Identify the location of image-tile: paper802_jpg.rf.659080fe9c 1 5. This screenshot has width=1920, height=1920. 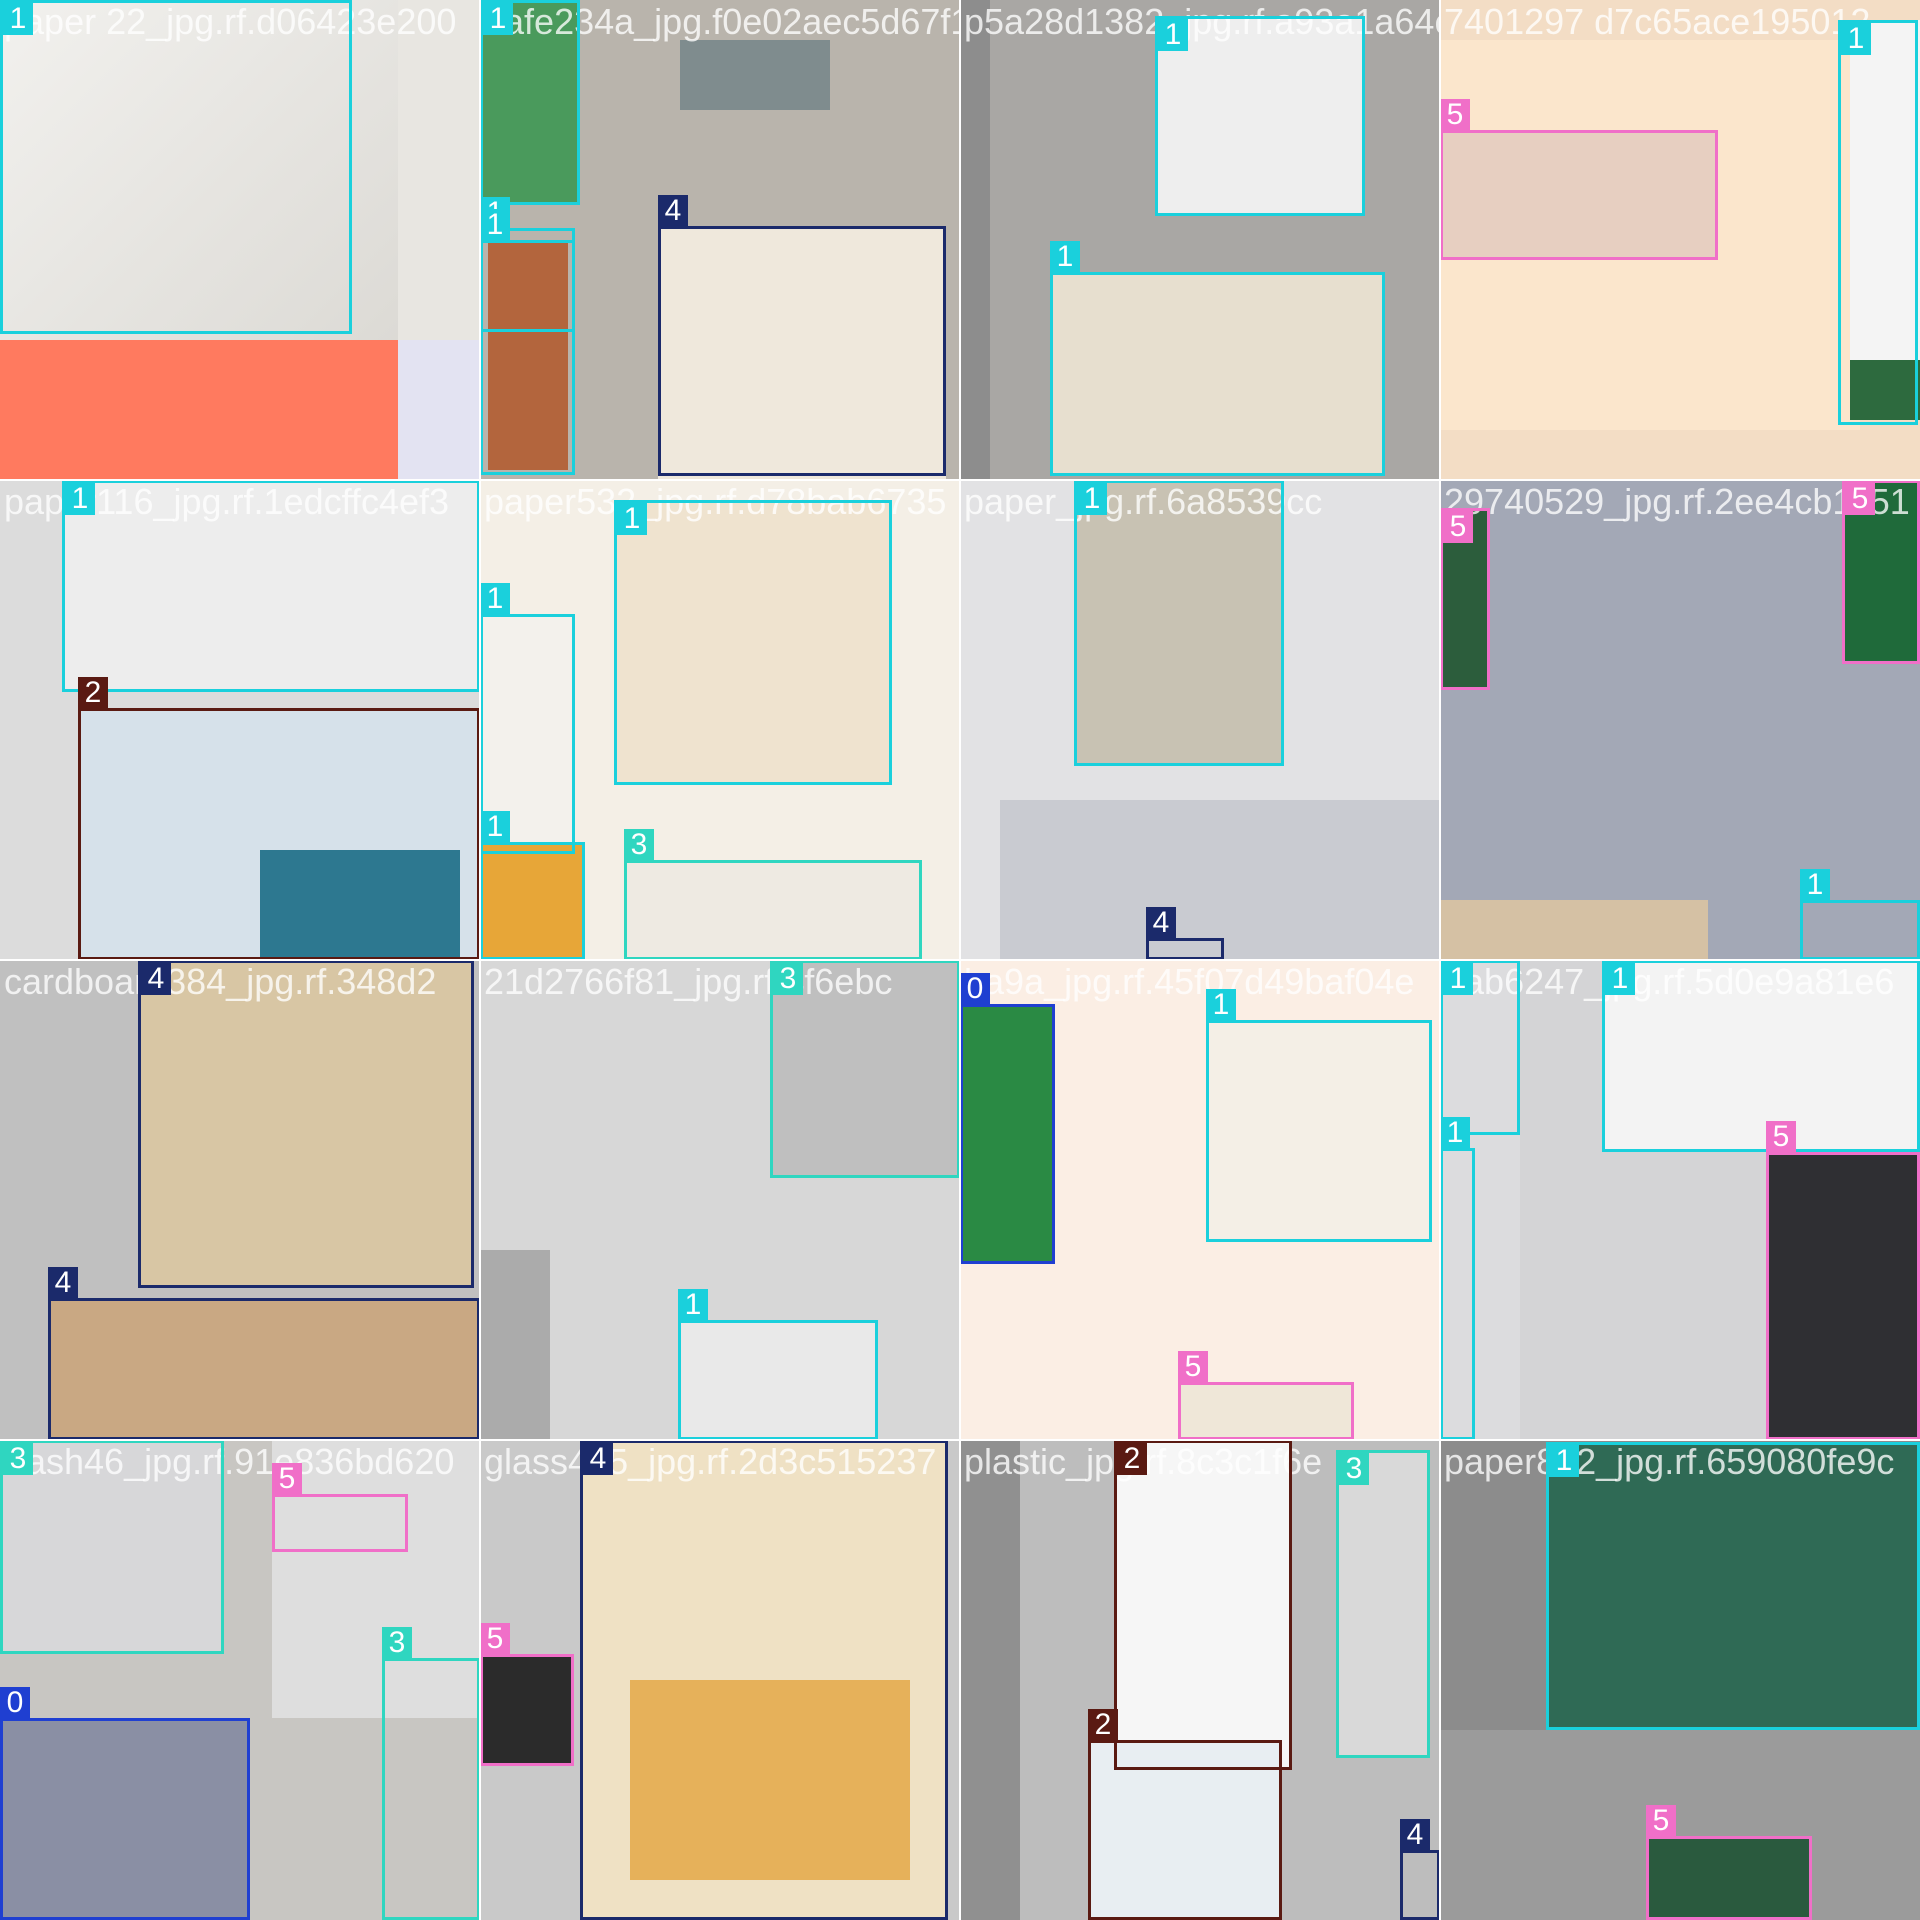
(1680, 1680).